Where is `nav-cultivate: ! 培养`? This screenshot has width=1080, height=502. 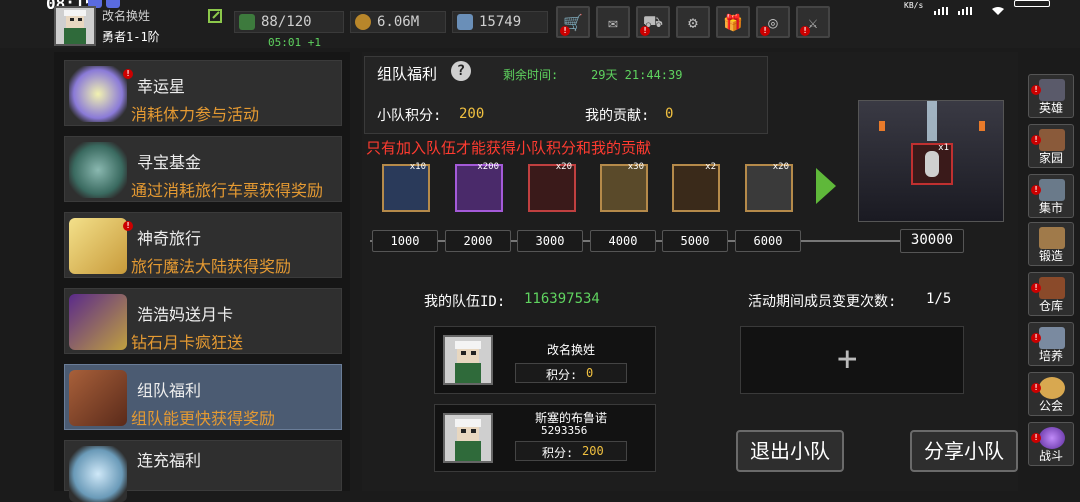
nav-cultivate: ! 培养 is located at coordinates (1051, 344).